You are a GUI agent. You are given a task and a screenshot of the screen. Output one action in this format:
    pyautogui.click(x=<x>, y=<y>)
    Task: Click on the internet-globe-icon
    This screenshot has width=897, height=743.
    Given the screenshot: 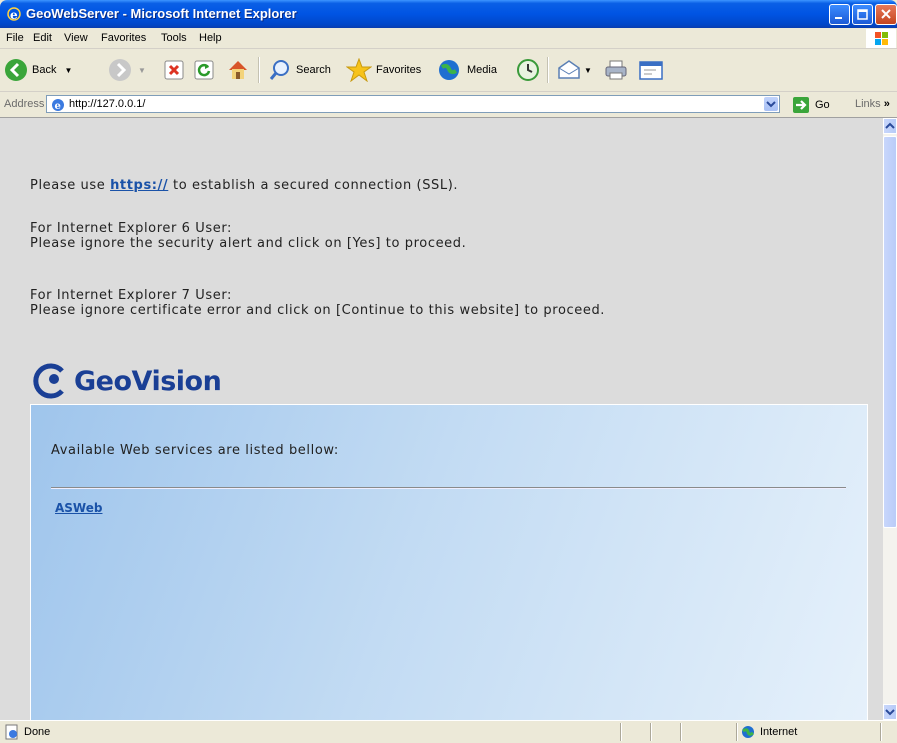 What is the action you would take?
    pyautogui.click(x=748, y=732)
    